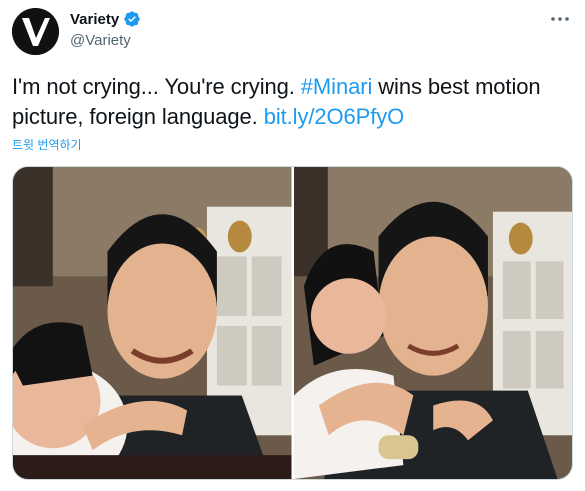 The image size is (585, 491). Describe the element at coordinates (94, 19) in the screenshot. I see `author-display-name: Variety` at that location.